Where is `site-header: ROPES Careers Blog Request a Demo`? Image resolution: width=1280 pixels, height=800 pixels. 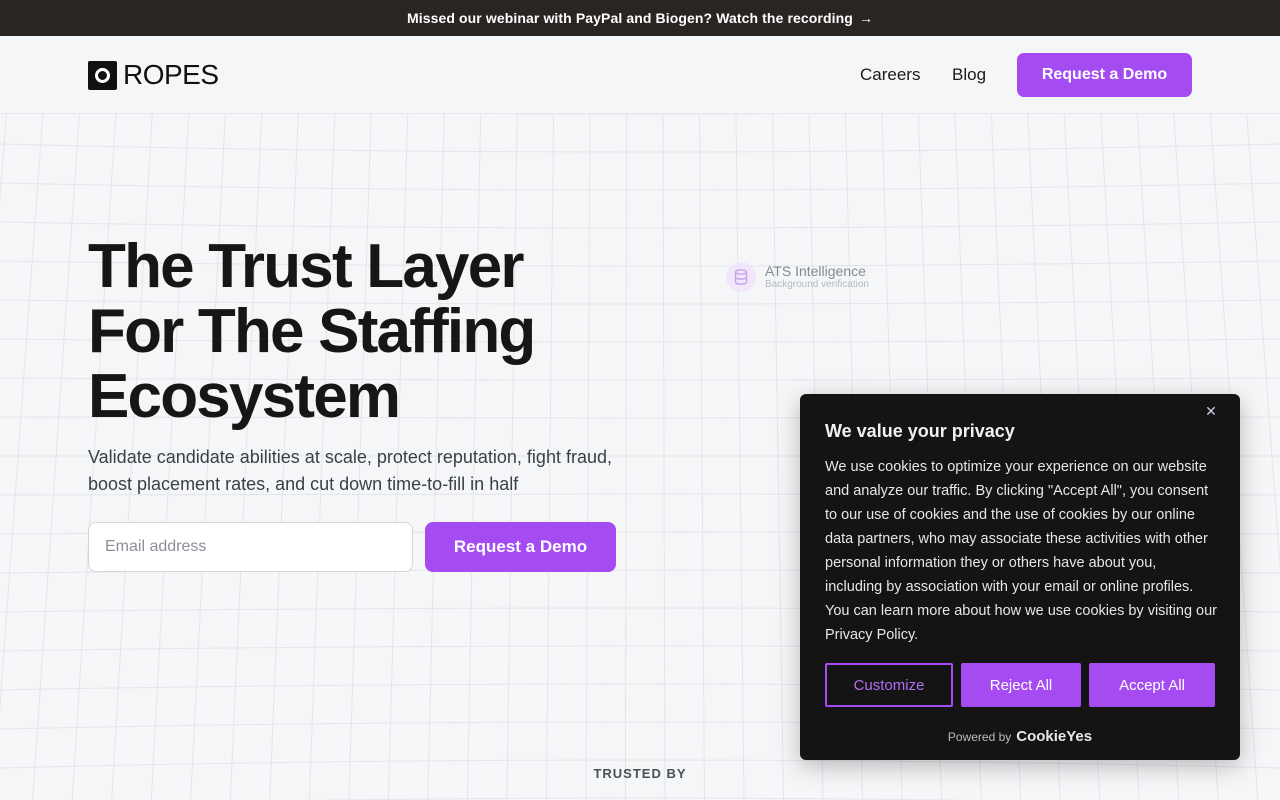
site-header: ROPES Careers Blog Request a Demo is located at coordinates (640, 75).